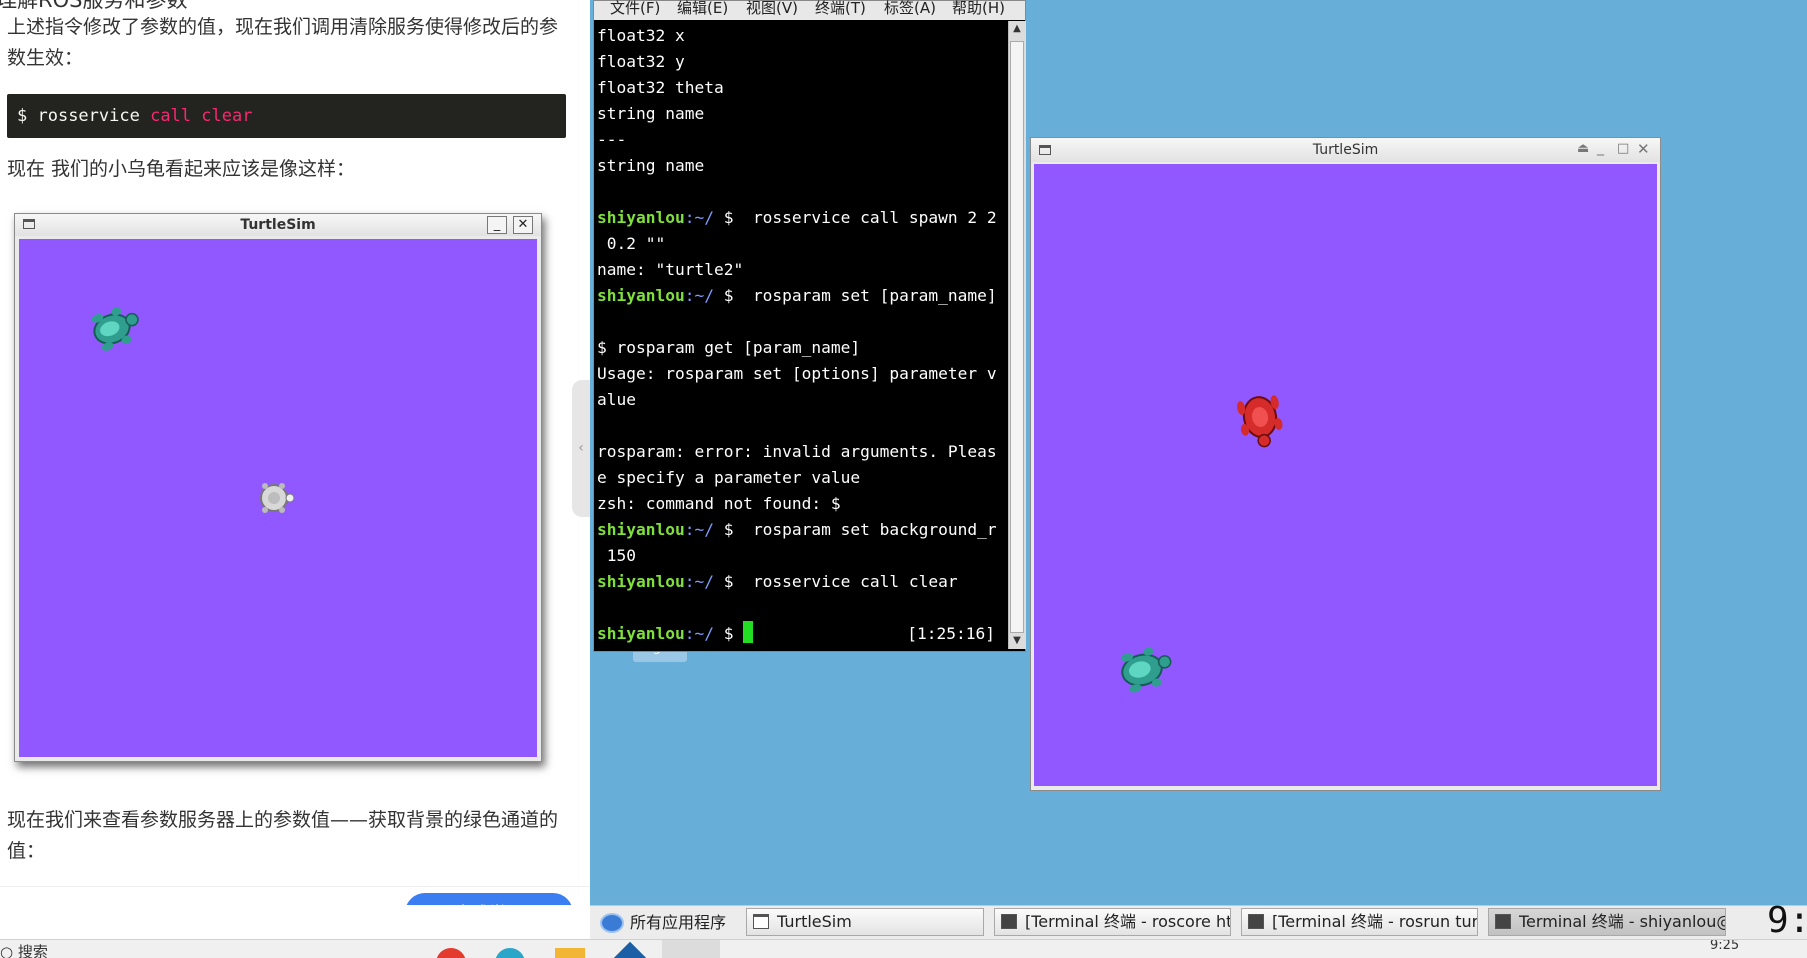 This screenshot has height=958, width=1807. I want to click on code-command: rosservice, so click(94, 116).